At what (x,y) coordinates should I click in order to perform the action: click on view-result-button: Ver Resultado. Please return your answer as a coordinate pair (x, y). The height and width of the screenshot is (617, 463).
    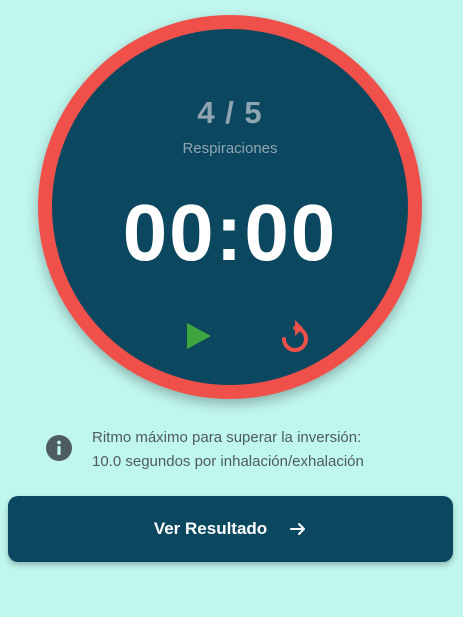
    Looking at the image, I should click on (230, 529).